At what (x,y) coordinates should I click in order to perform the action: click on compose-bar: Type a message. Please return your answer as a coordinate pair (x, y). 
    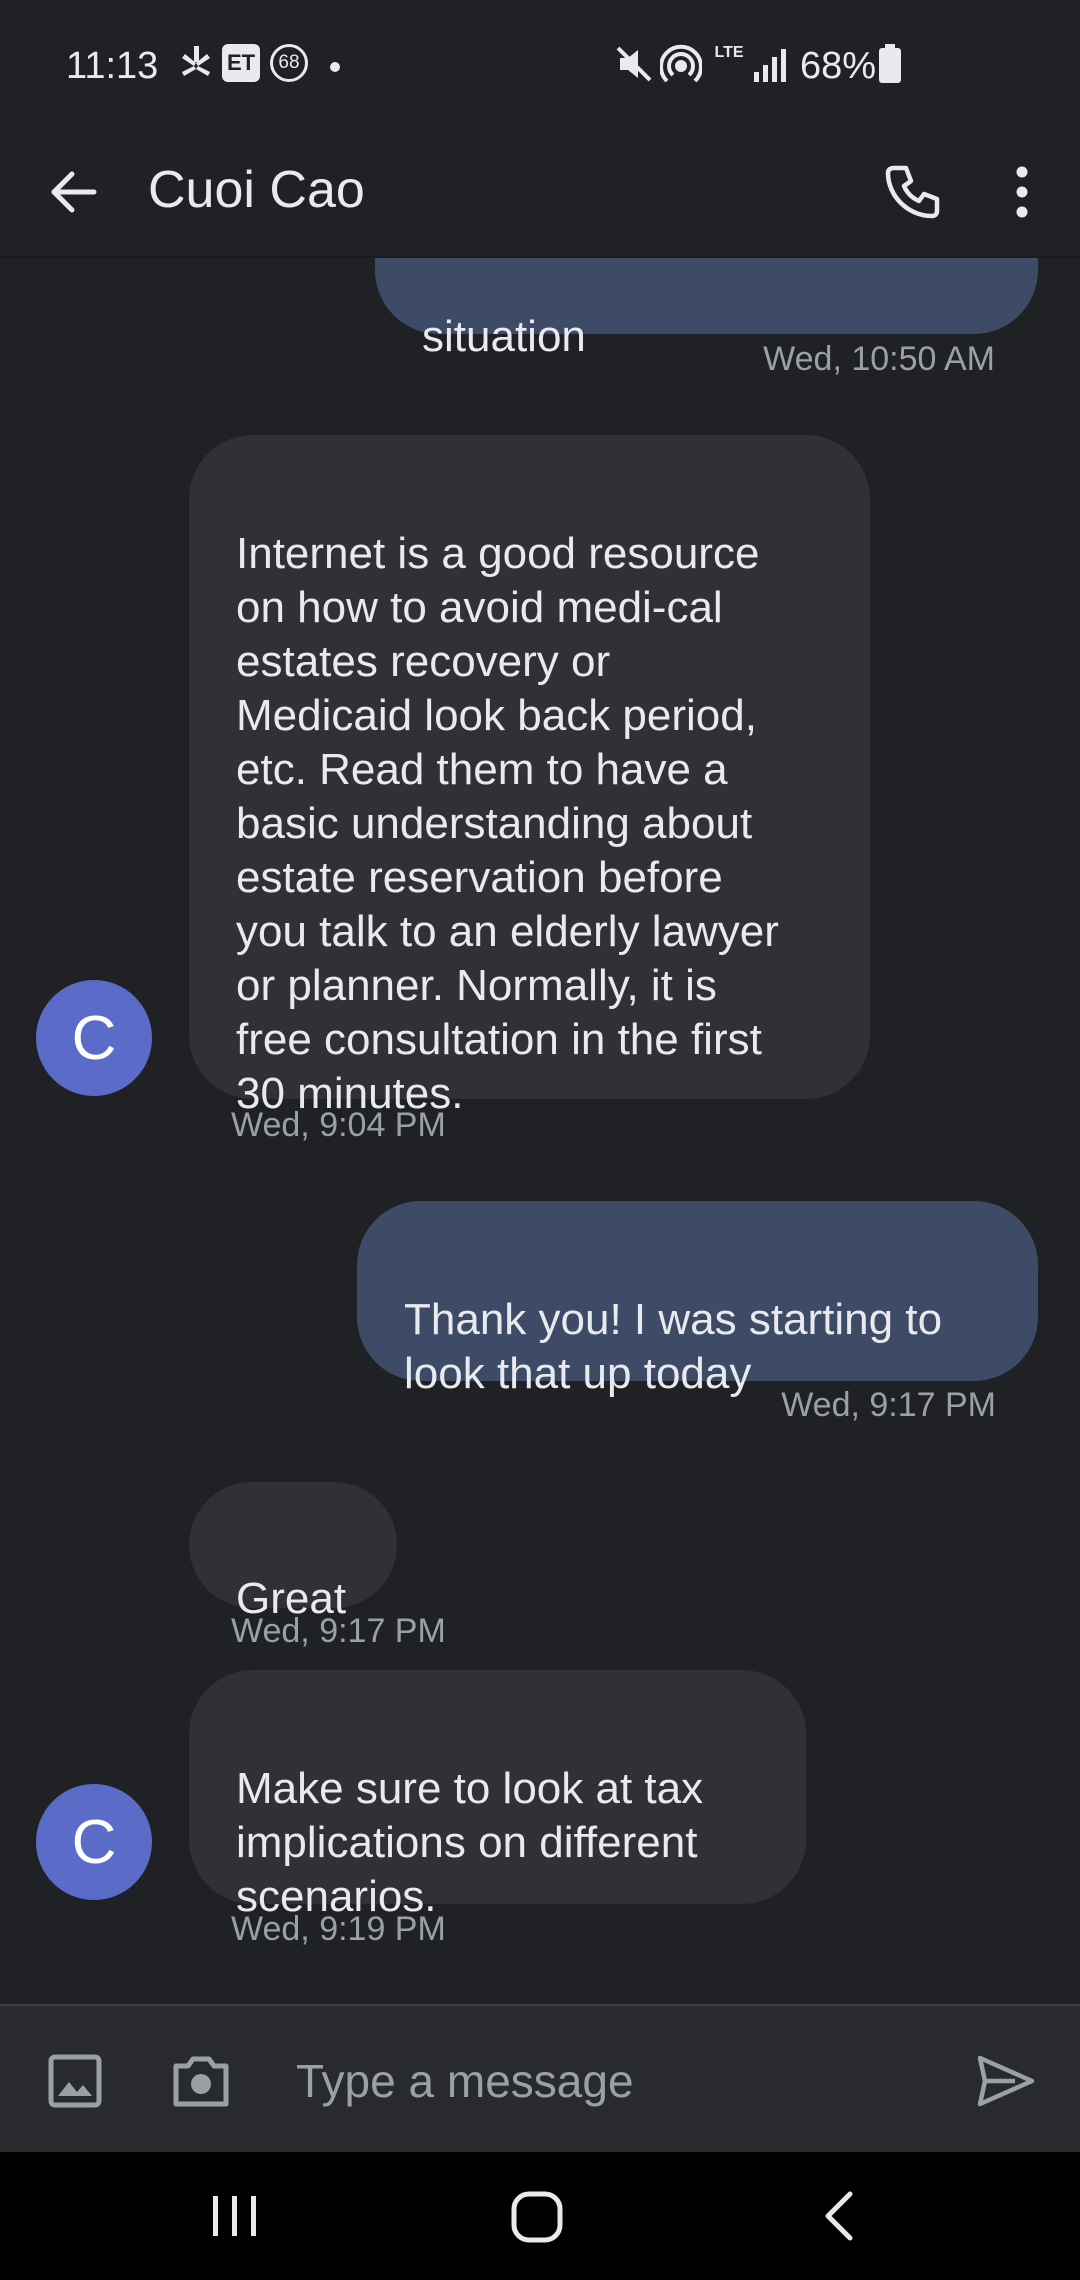
    Looking at the image, I should click on (540, 2078).